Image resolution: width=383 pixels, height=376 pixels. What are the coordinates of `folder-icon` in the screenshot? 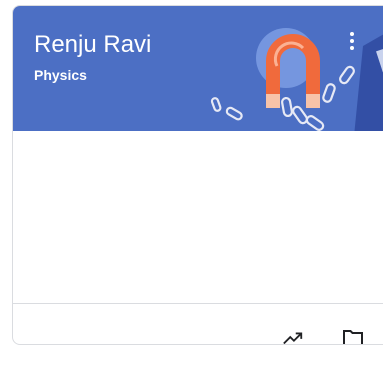 It's located at (353, 334).